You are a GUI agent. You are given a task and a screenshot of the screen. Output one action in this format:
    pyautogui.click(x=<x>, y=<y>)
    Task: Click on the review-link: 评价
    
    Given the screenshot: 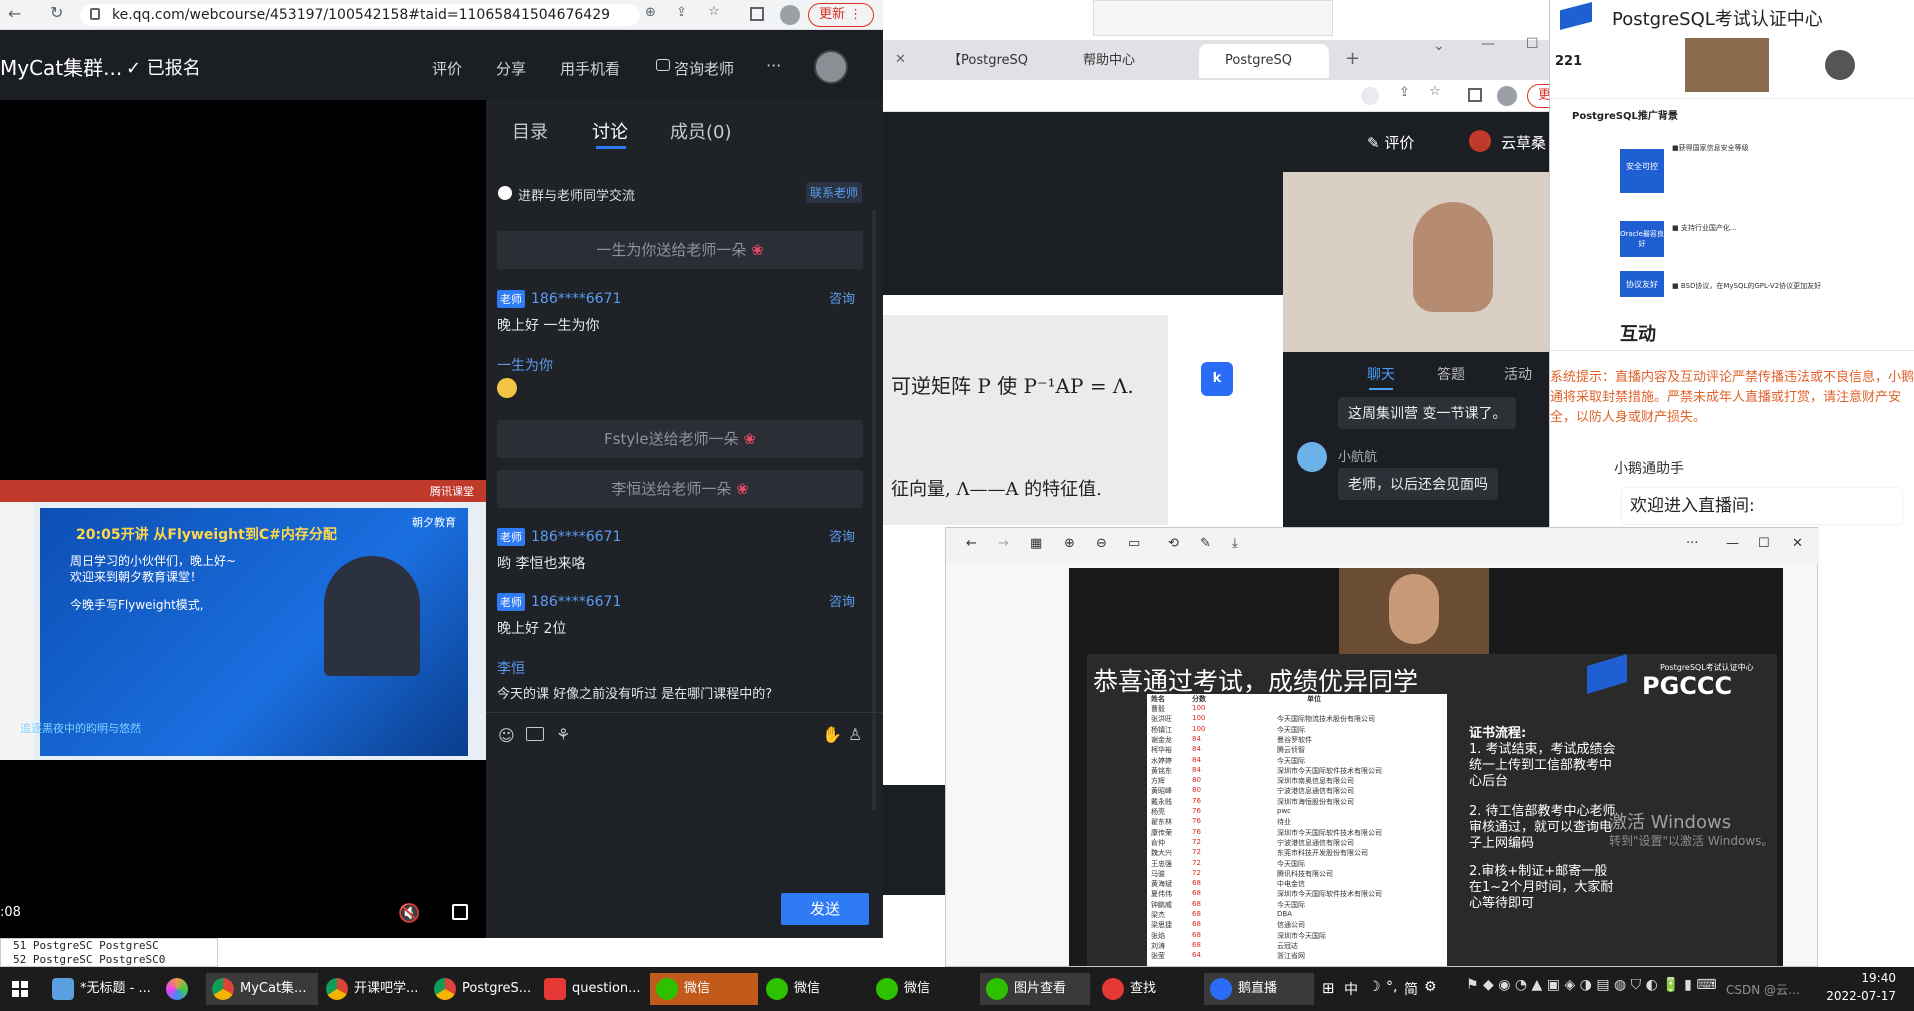 What is the action you would take?
    pyautogui.click(x=447, y=68)
    